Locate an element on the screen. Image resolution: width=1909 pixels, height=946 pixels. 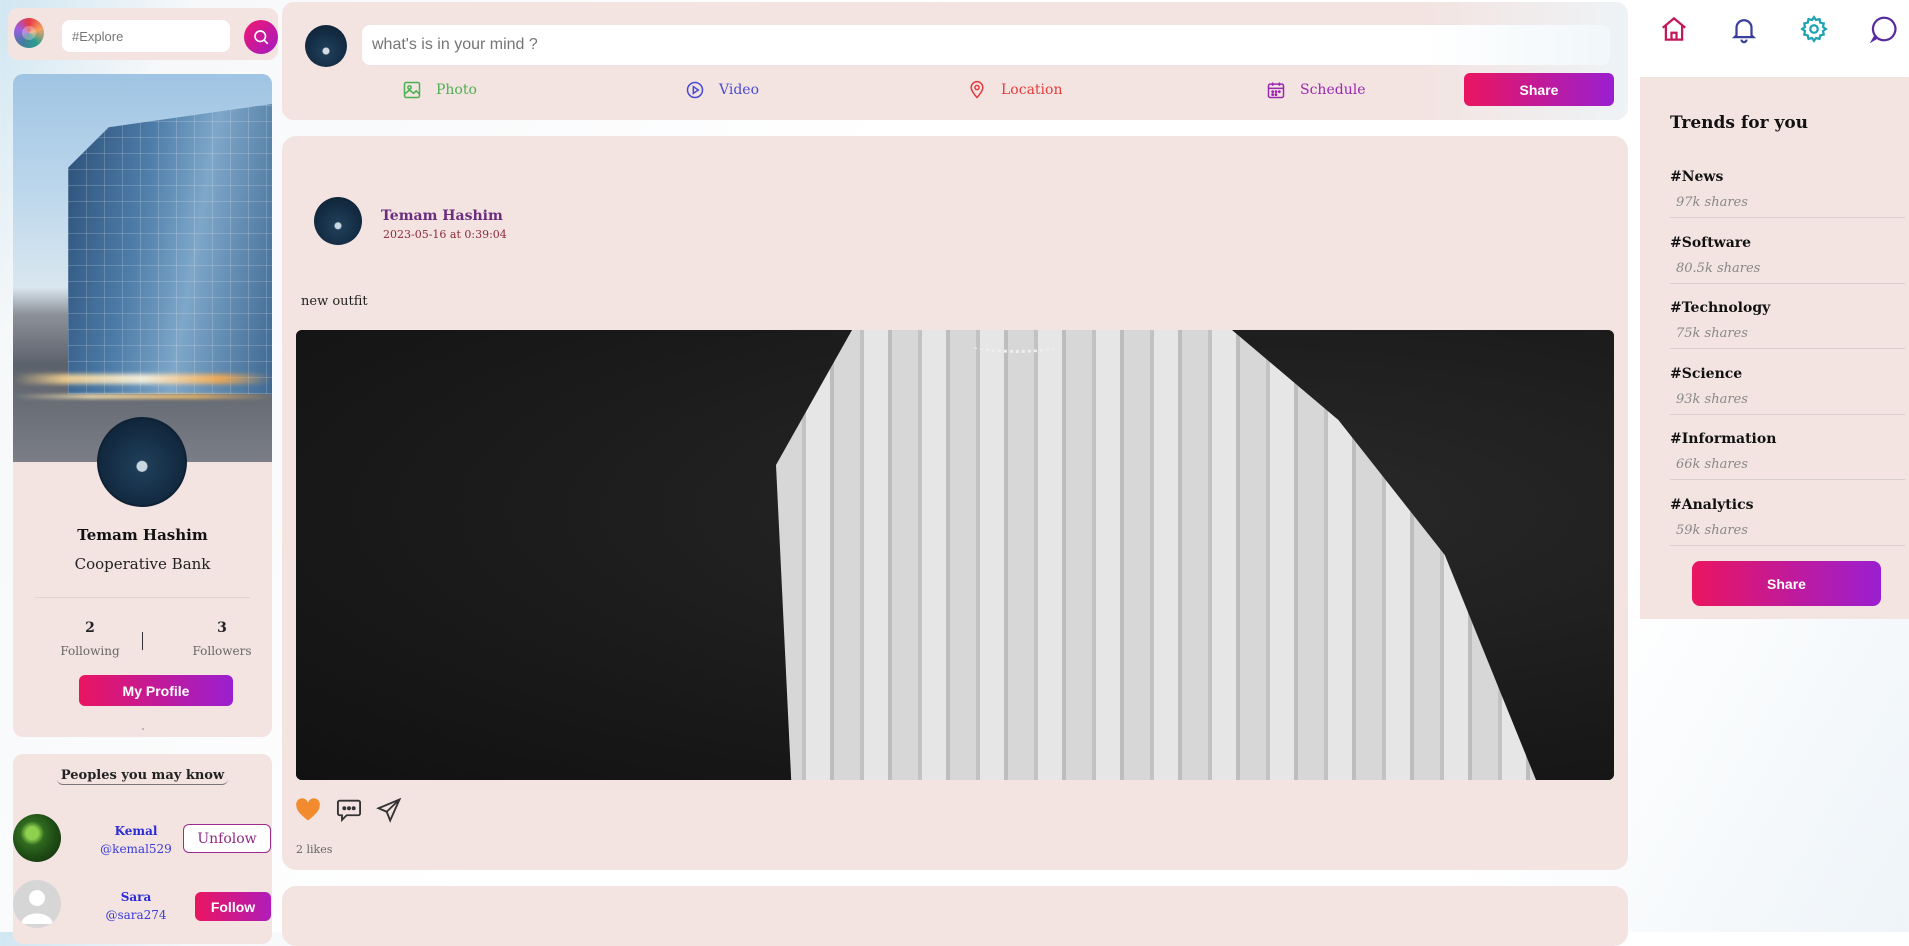
following-count: 2 is located at coordinates (90, 628).